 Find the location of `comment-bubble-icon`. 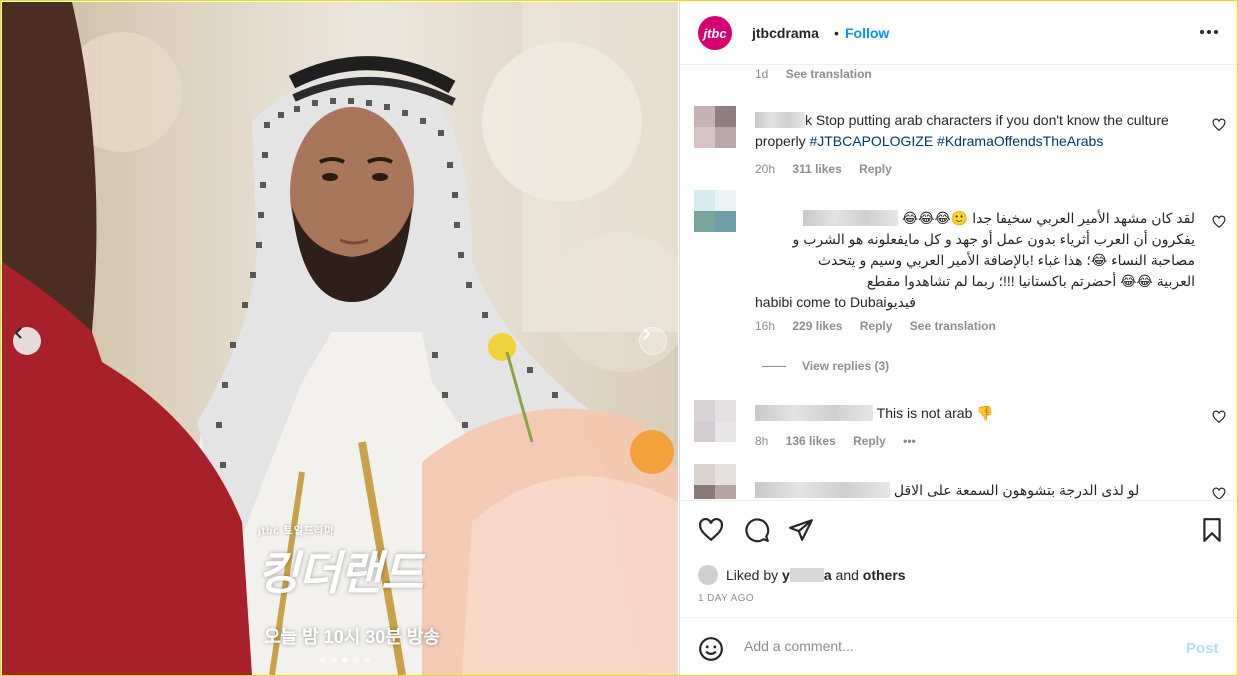

comment-bubble-icon is located at coordinates (757, 530).